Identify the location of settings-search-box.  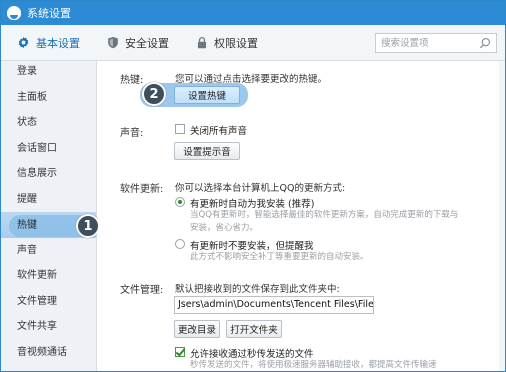
(436, 43).